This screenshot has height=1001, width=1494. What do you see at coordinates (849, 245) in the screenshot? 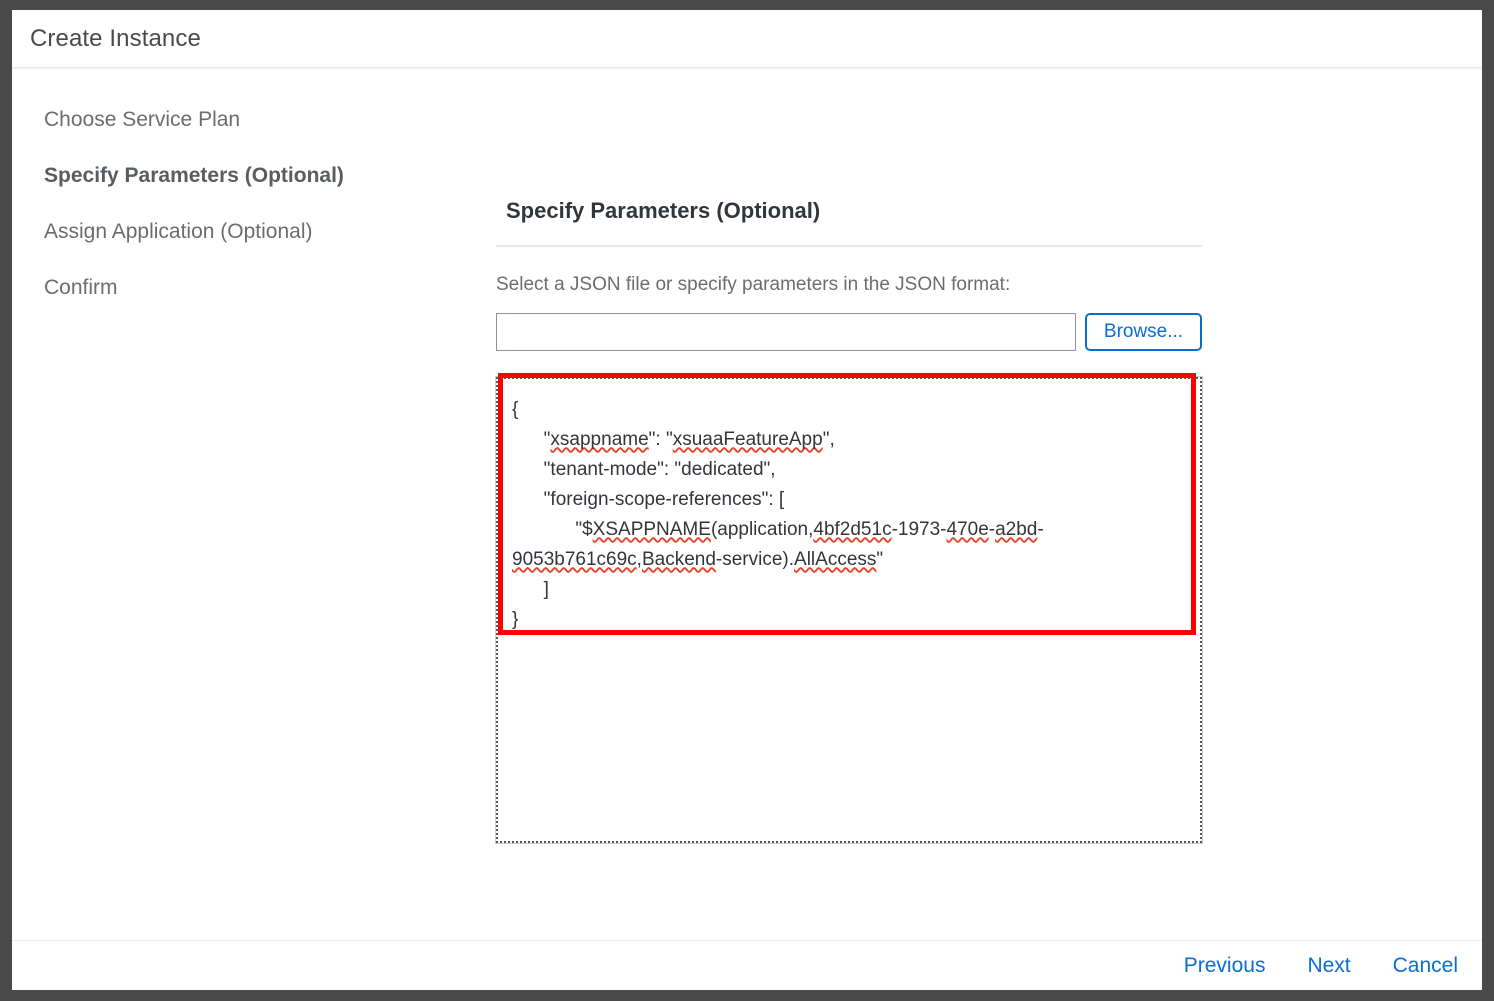
I see `panel-divider` at bounding box center [849, 245].